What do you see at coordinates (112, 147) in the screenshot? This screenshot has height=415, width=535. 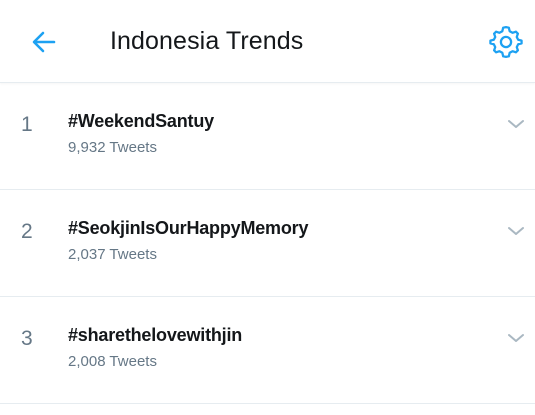 I see `trend-tweet-count: 9,932 Tweets` at bounding box center [112, 147].